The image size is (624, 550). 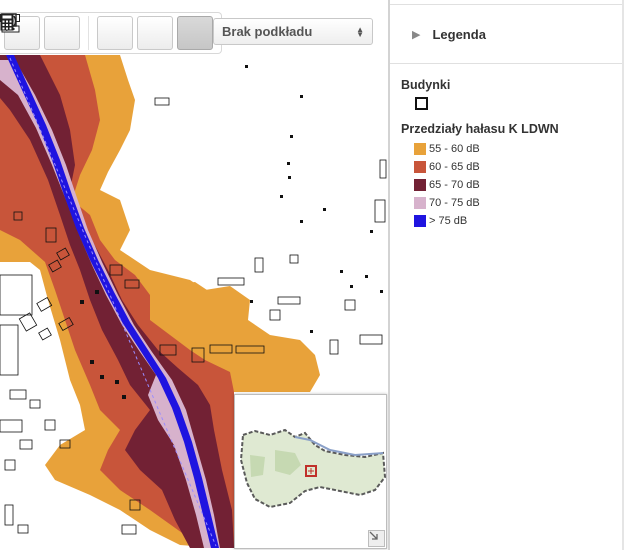 What do you see at coordinates (454, 149) in the screenshot?
I see `noise-class-label: 55 - 60 dB` at bounding box center [454, 149].